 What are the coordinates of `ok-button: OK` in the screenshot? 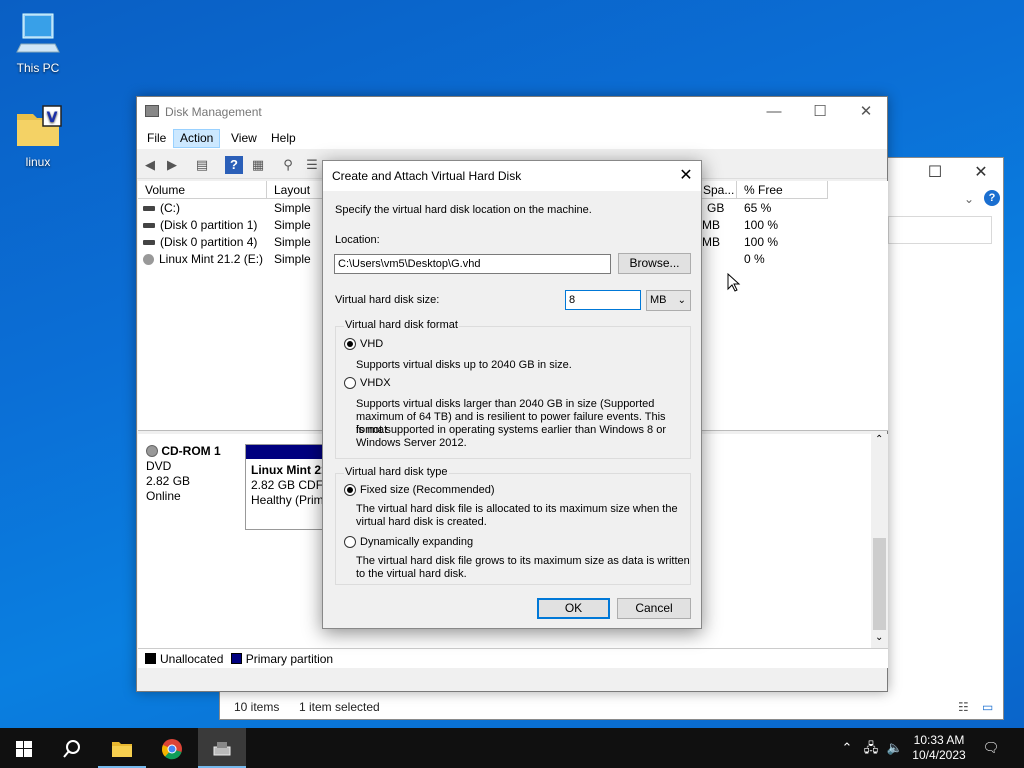 It's located at (573, 608).